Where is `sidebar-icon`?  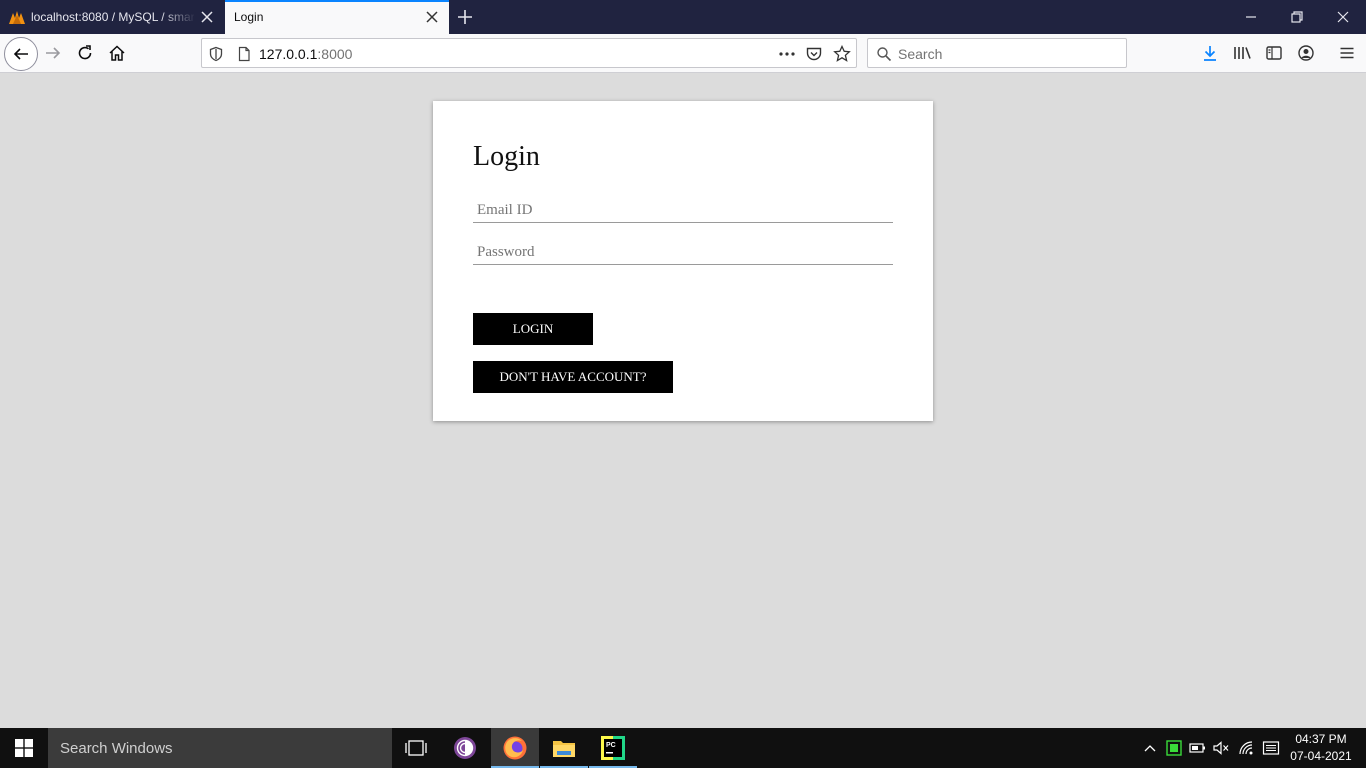 sidebar-icon is located at coordinates (1274, 53).